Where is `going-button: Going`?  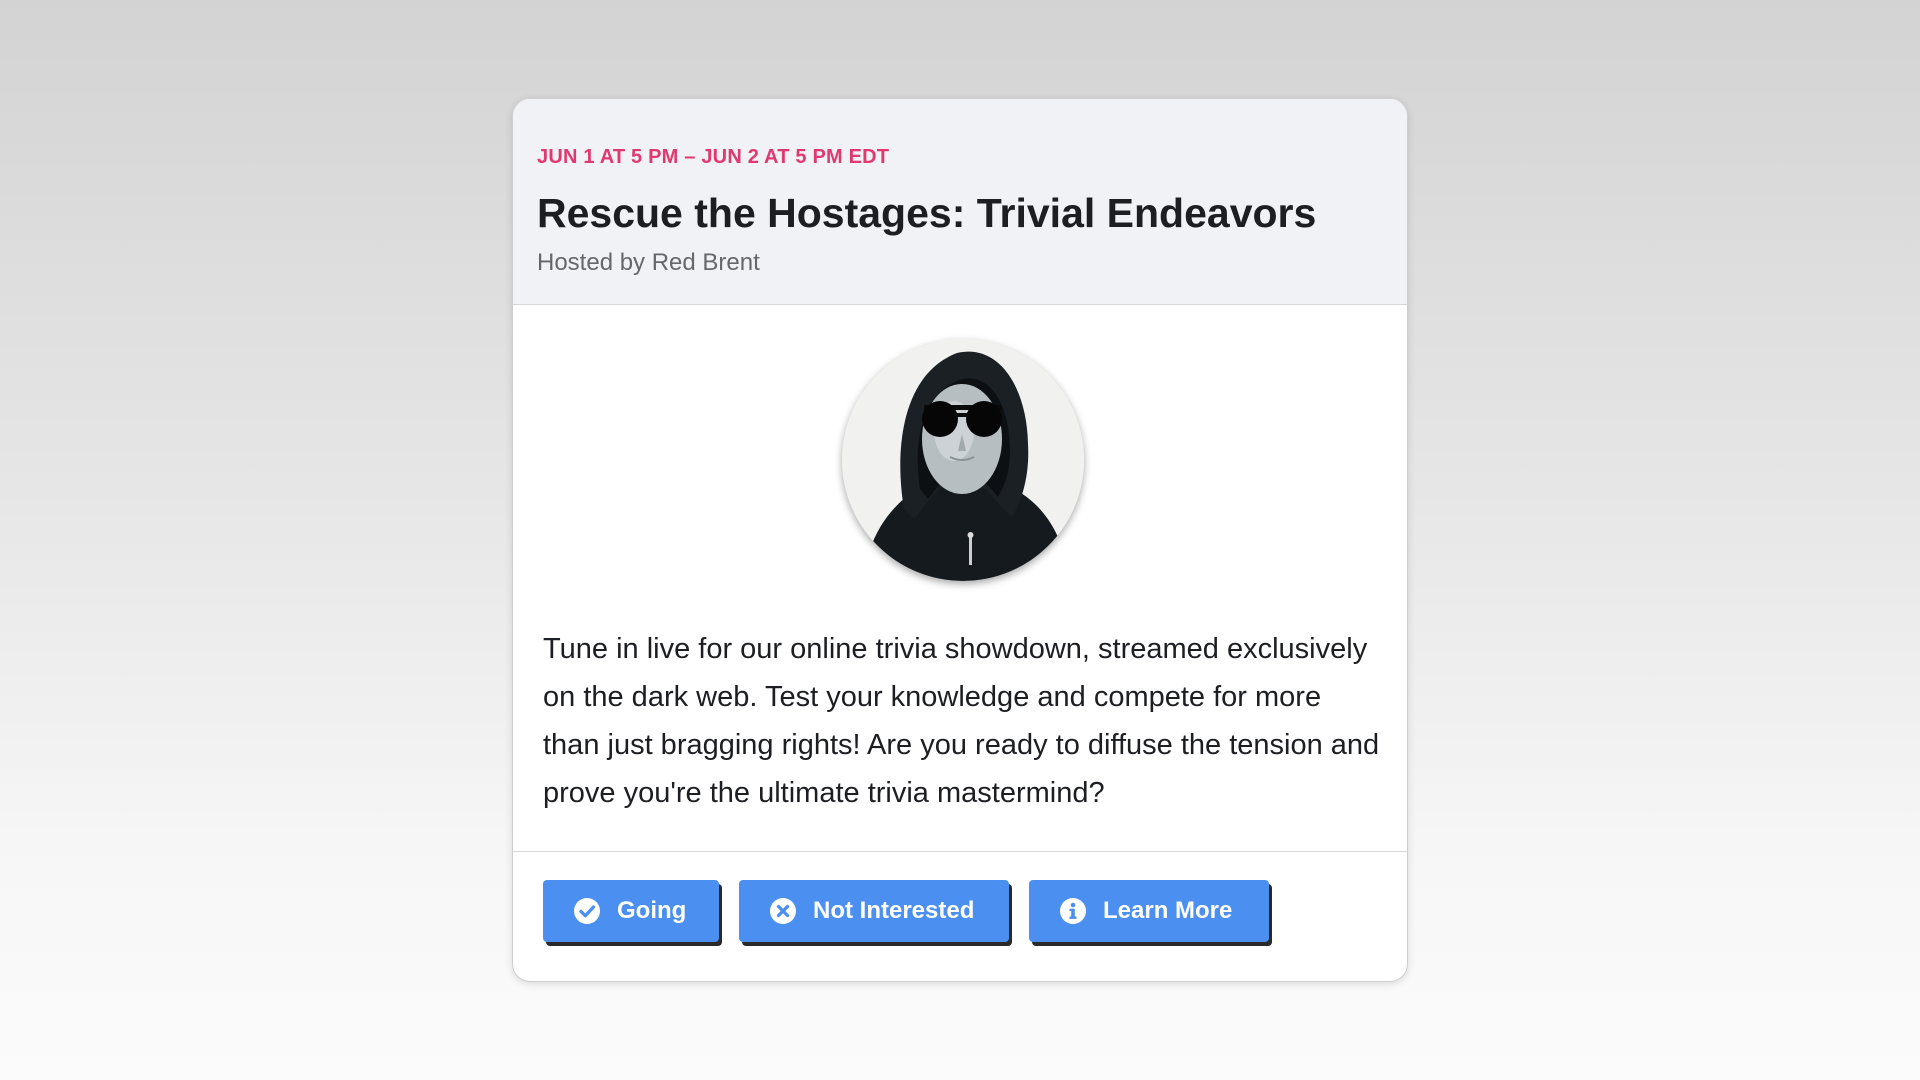
going-button: Going is located at coordinates (631, 911).